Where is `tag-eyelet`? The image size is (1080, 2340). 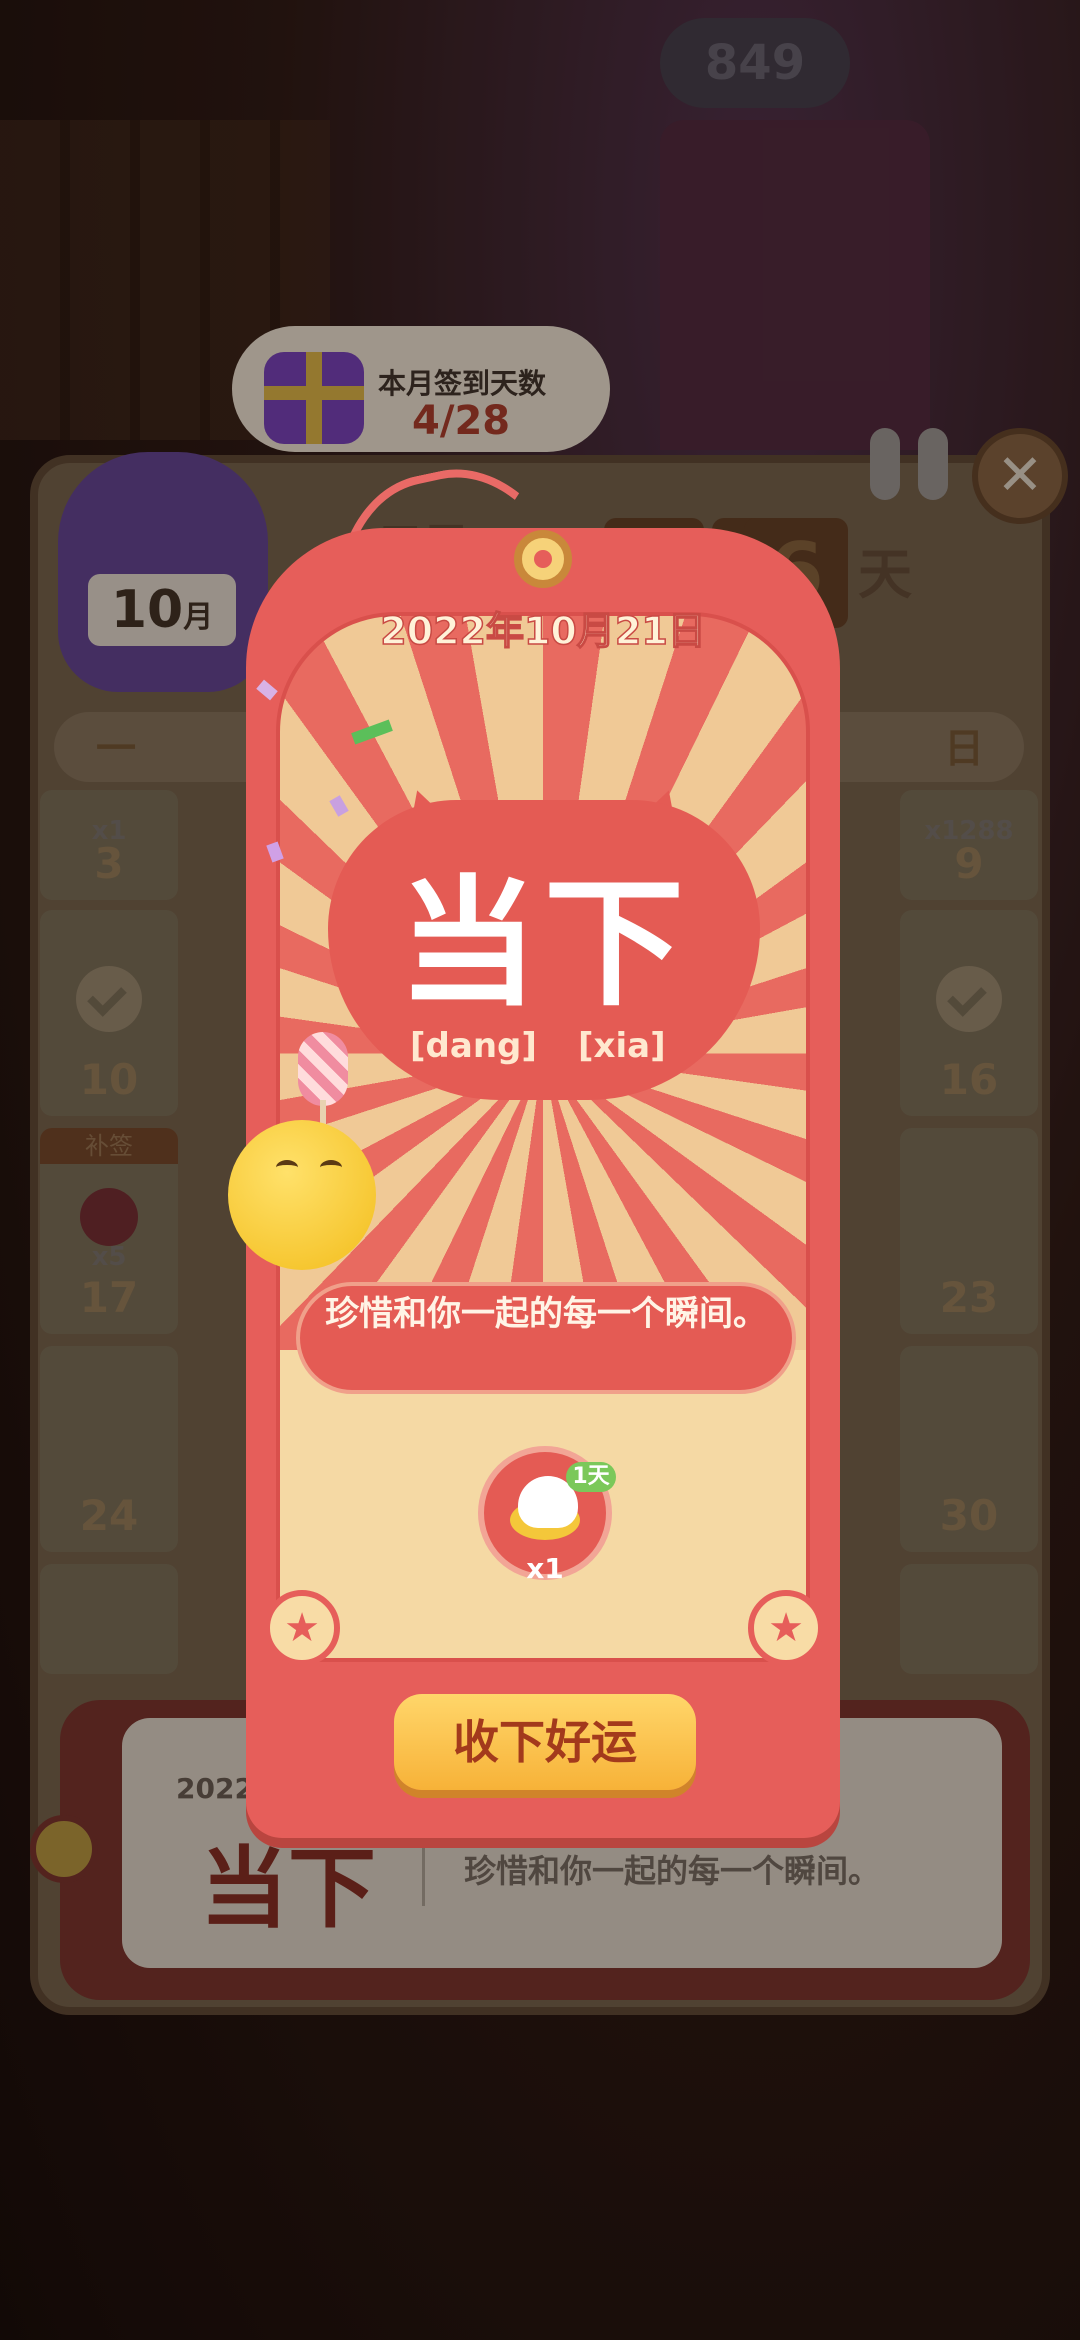
tag-eyelet is located at coordinates (543, 559).